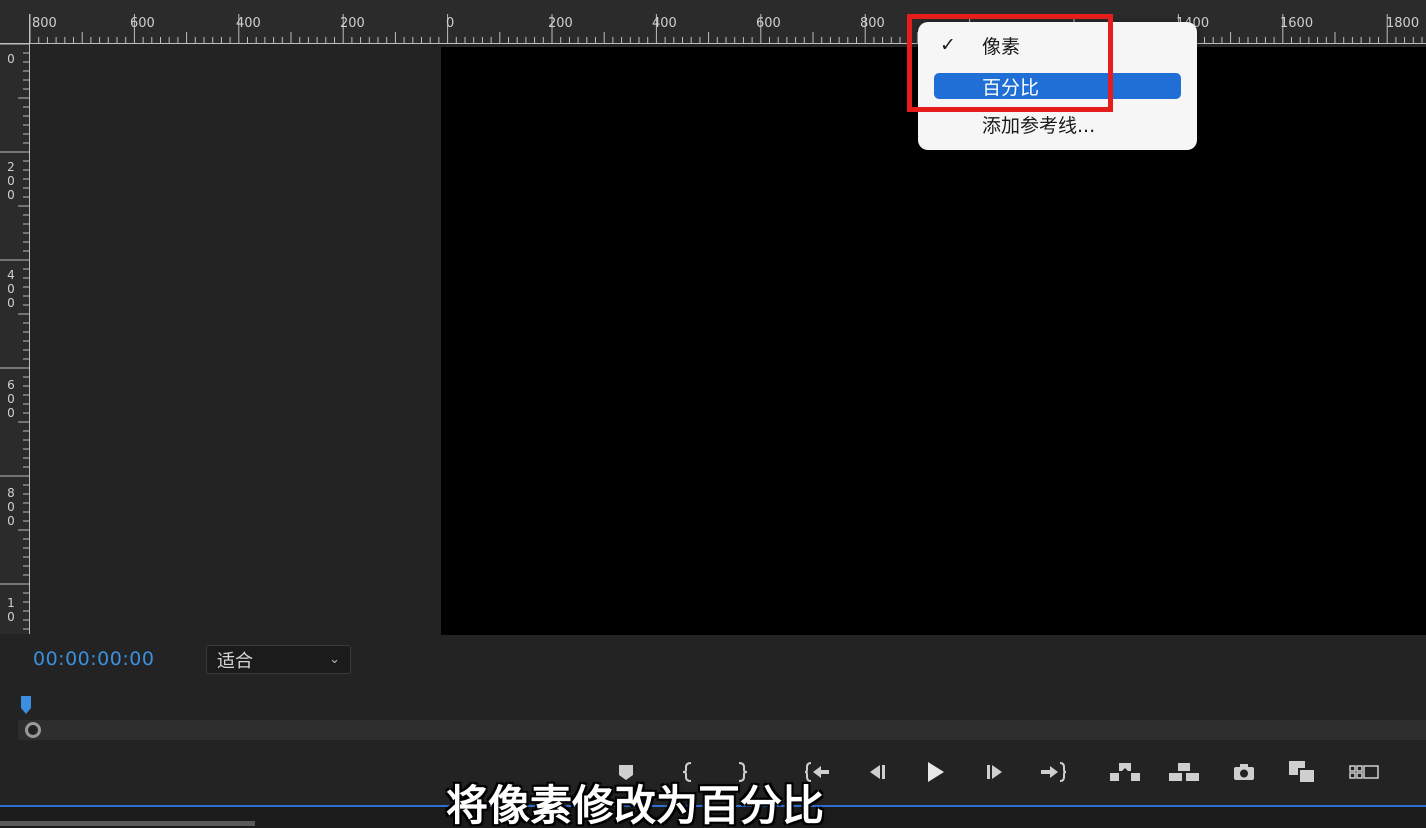 This screenshot has width=1426, height=828. I want to click on button-editor-icon, so click(1364, 772).